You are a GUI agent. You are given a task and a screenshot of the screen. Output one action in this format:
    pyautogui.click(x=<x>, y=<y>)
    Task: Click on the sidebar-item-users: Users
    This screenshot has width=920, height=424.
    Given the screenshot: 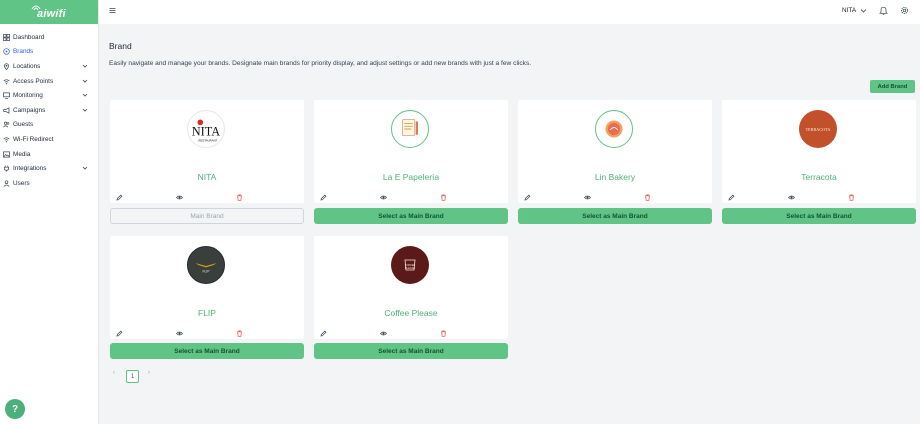 What is the action you would take?
    pyautogui.click(x=49, y=183)
    